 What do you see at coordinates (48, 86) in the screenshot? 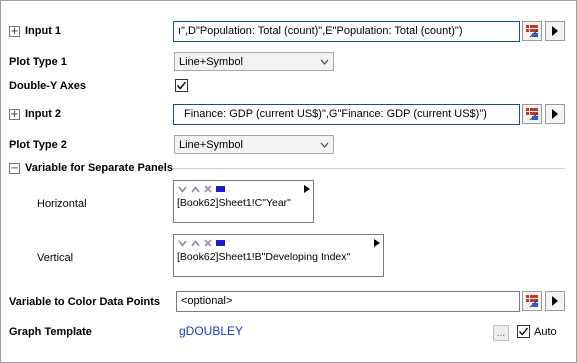
I see `double-y-label: Double-Y Axes` at bounding box center [48, 86].